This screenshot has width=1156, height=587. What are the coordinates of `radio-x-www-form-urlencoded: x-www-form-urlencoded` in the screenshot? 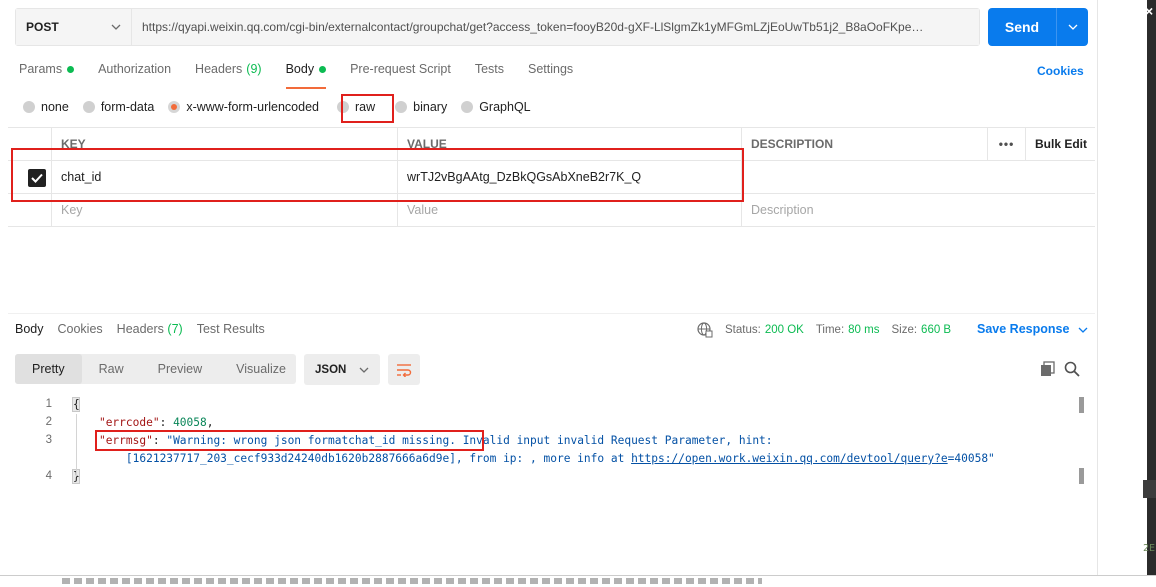 It's located at (243, 107).